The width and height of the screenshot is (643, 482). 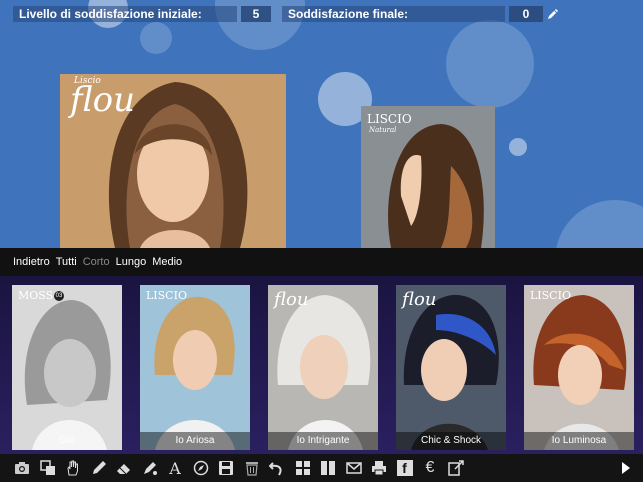 What do you see at coordinates (323, 367) in the screenshot?
I see `gallery-card-io-intrigante: flou Io Intrigante` at bounding box center [323, 367].